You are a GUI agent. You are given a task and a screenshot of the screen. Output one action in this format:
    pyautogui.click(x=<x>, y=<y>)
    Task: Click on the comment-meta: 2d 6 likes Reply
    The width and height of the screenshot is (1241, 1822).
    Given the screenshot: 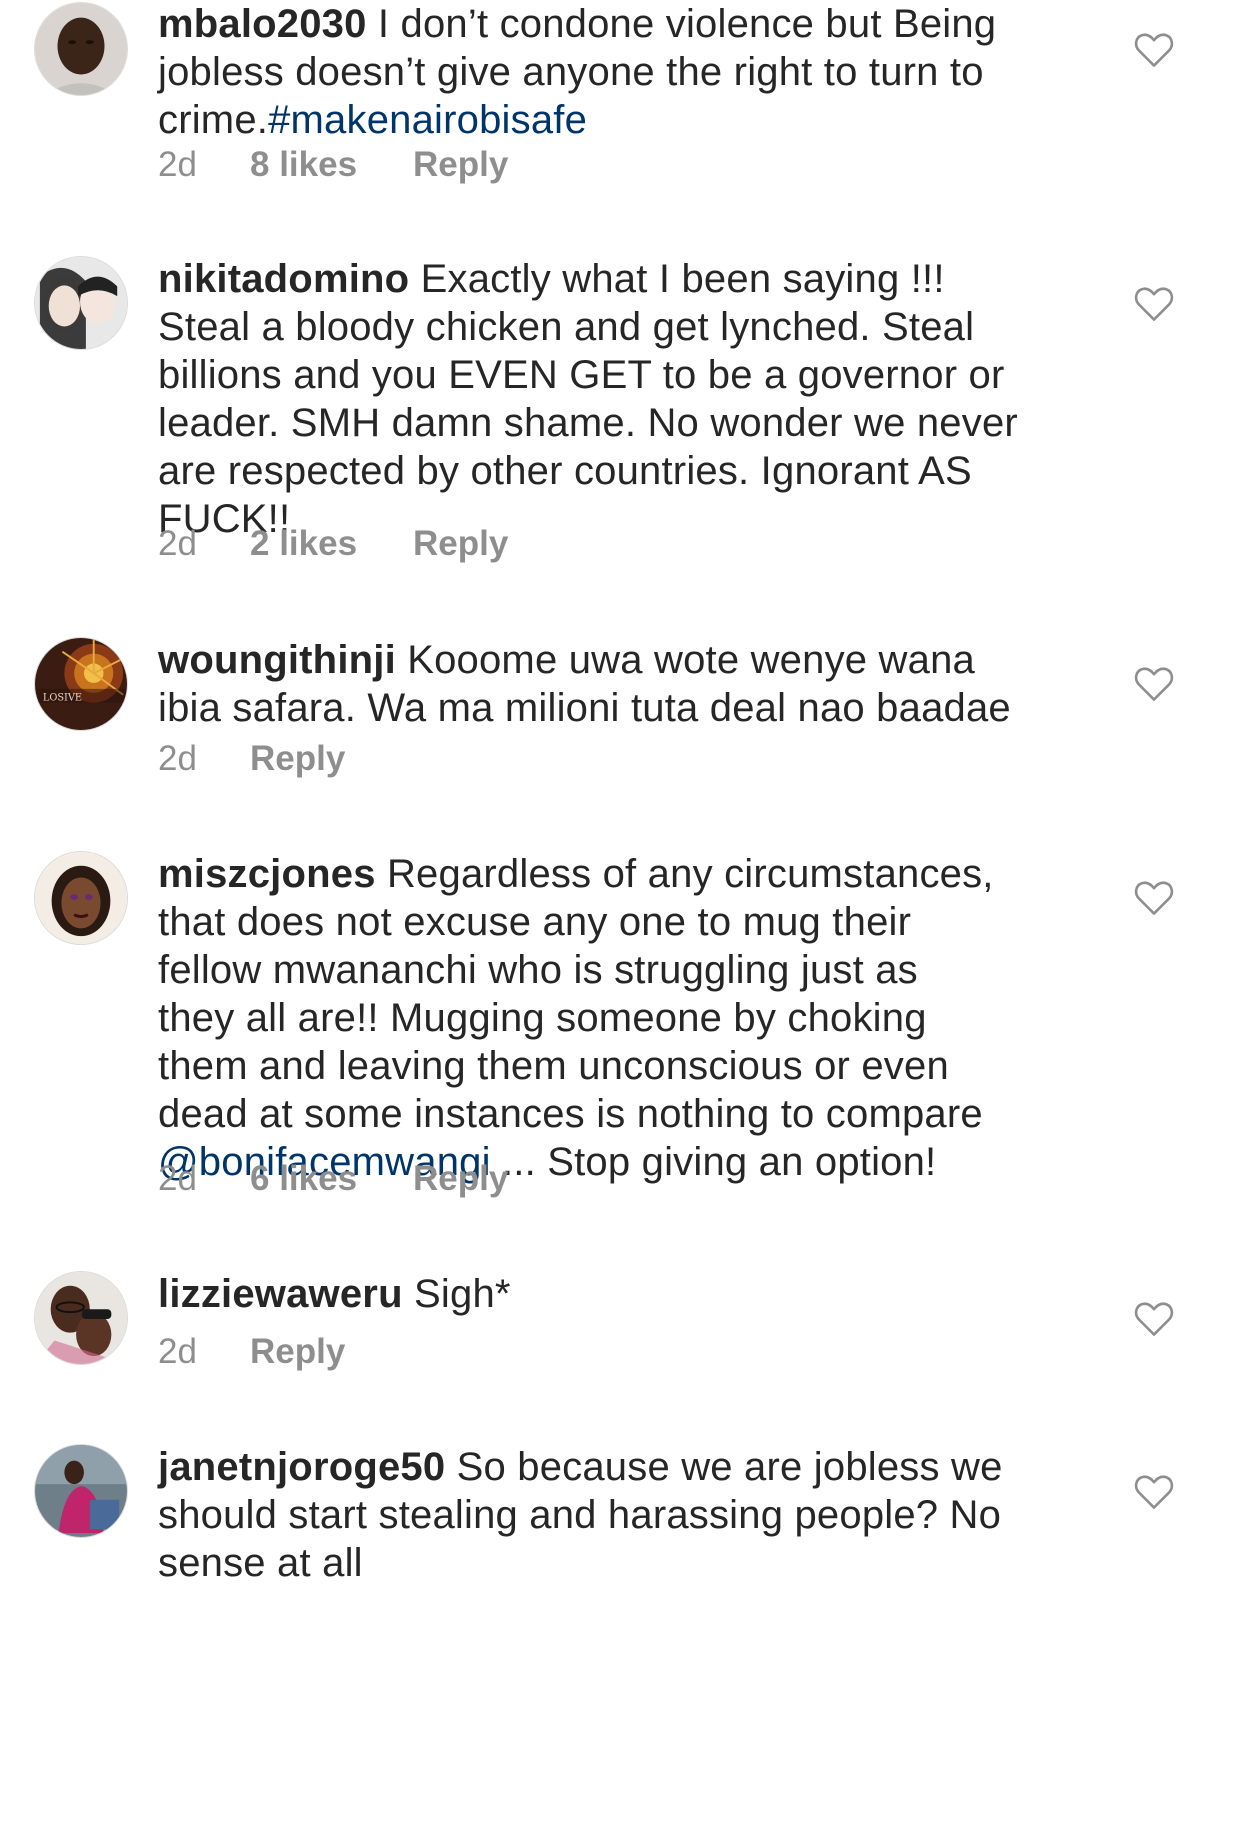 What is the action you would take?
    pyautogui.click(x=333, y=1179)
    